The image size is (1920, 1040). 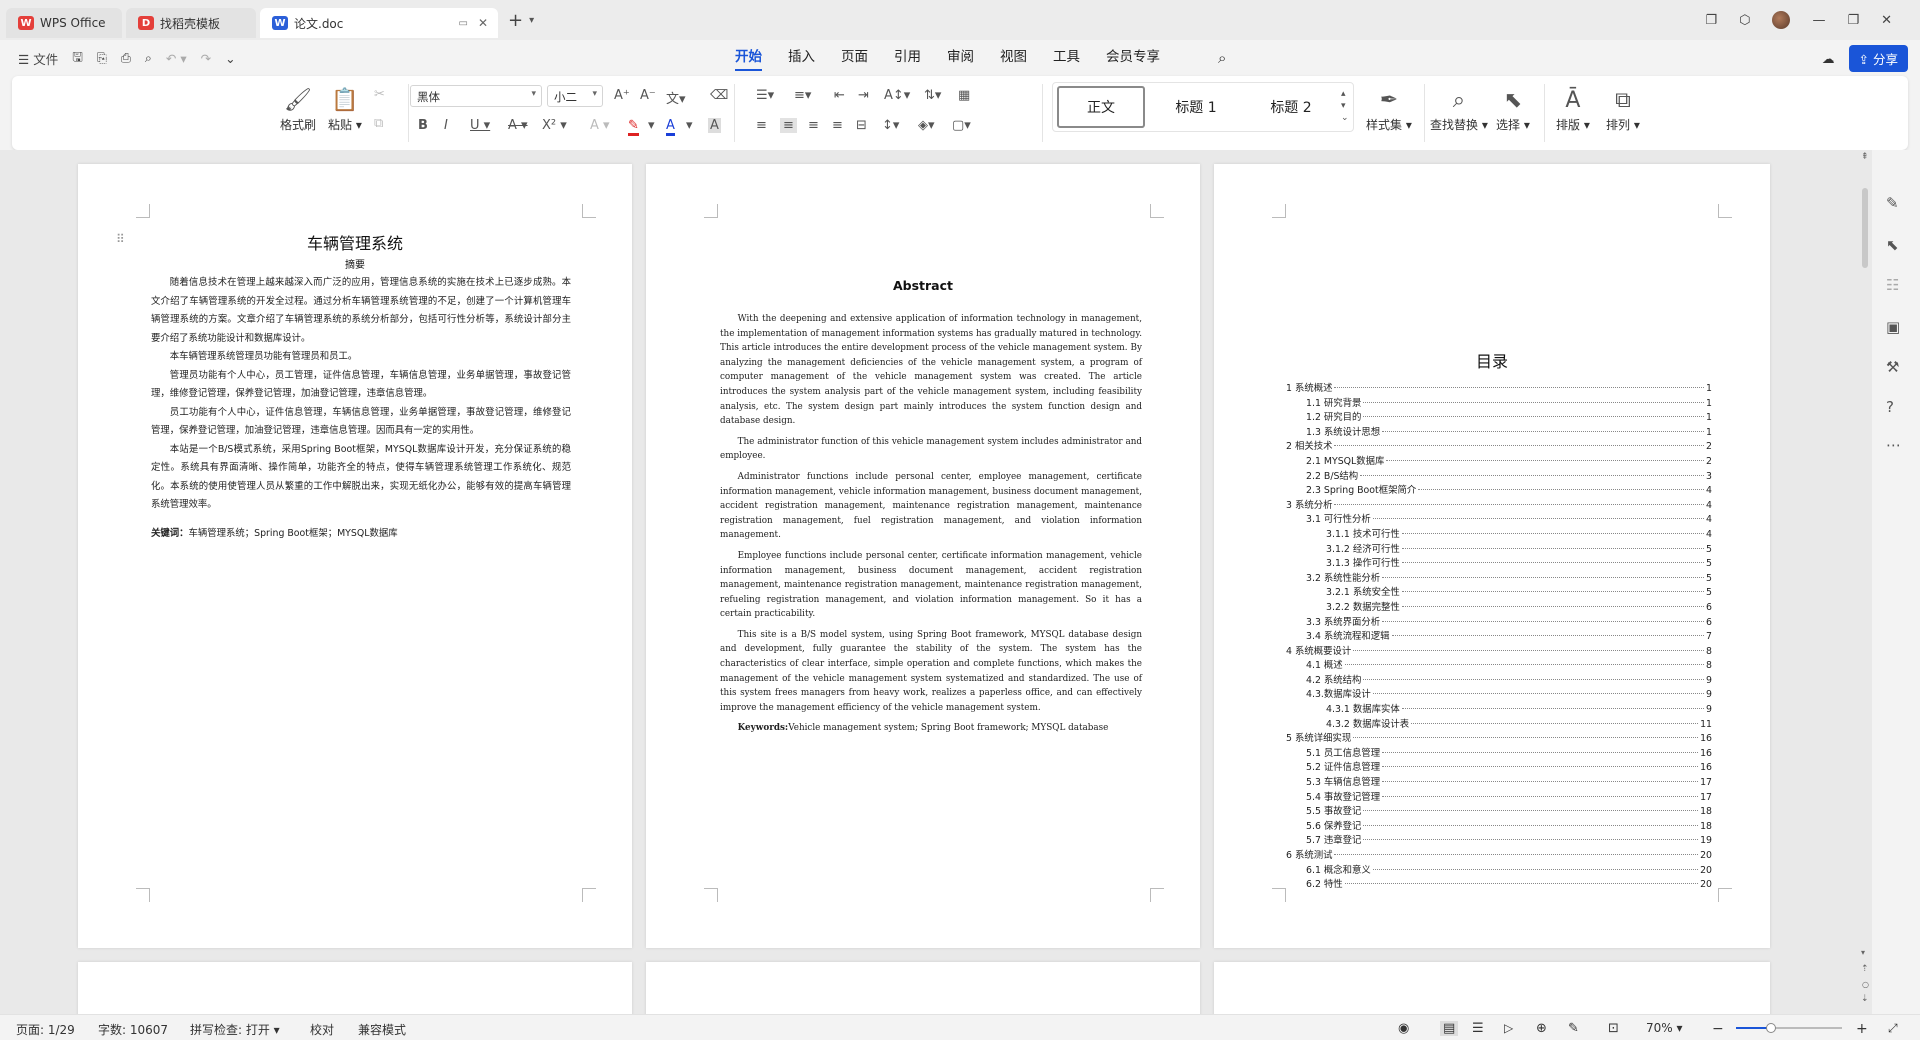 What do you see at coordinates (676, 97) in the screenshot?
I see `phonetic-icon: 文▾` at bounding box center [676, 97].